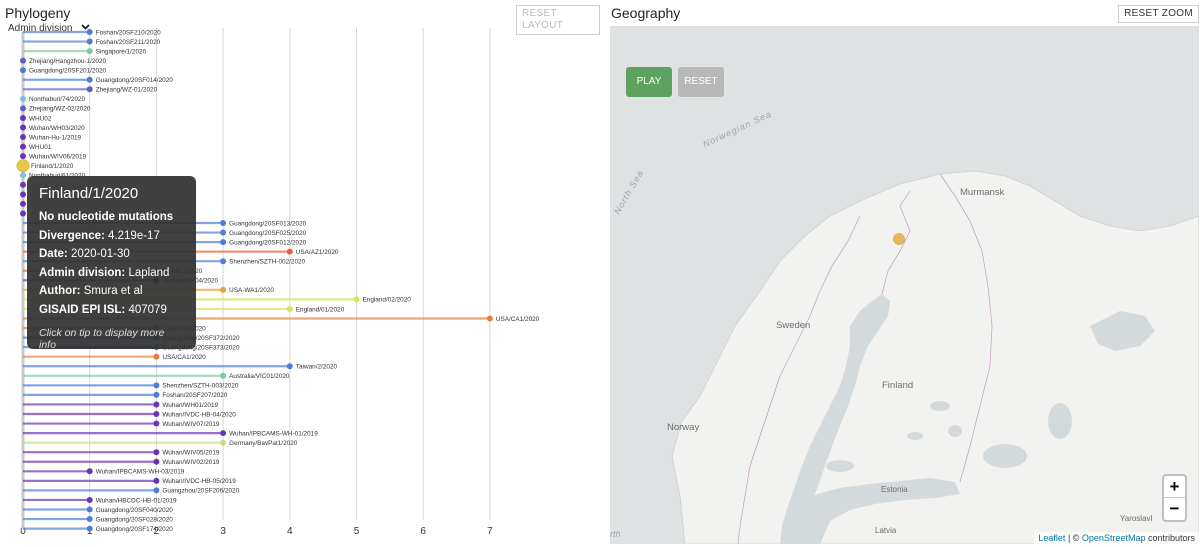 This screenshot has width=1200, height=547. I want to click on tip-label: Wuhan/WIV07/2019, so click(191, 424).